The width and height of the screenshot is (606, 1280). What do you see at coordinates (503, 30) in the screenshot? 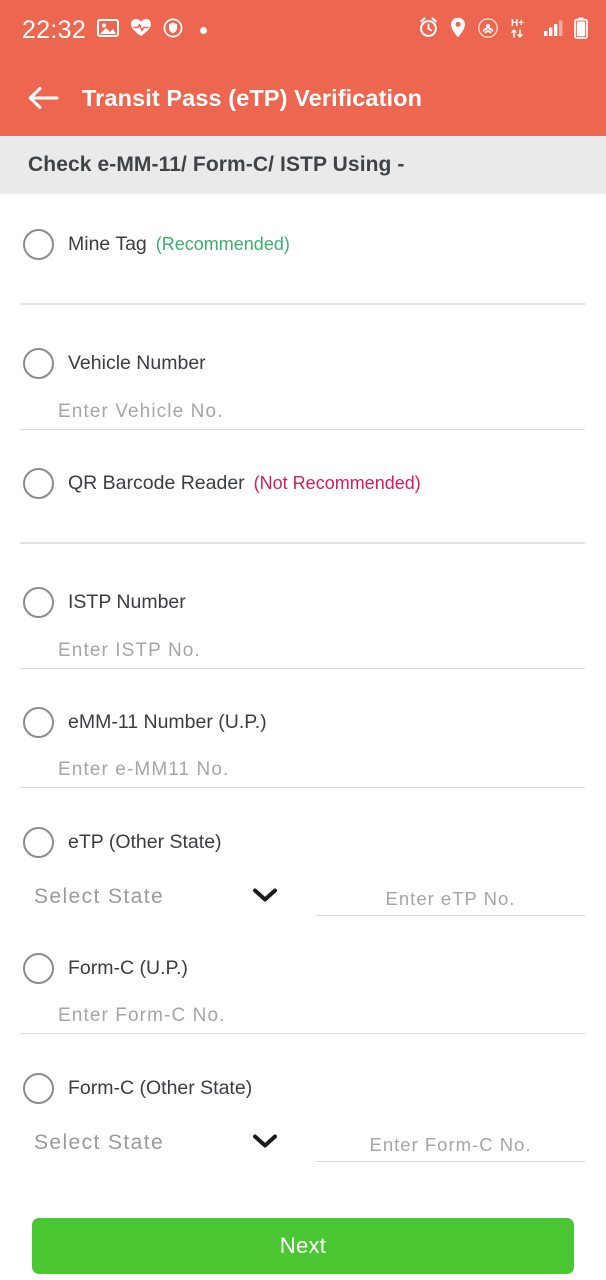
I see `status-bar-right: H+` at bounding box center [503, 30].